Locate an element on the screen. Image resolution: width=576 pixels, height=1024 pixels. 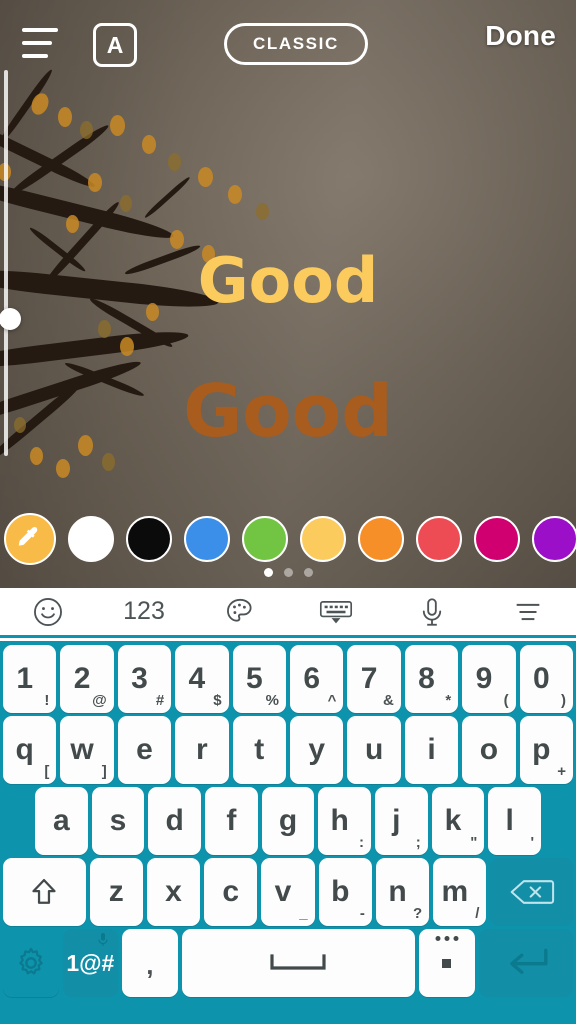
font-style-a-button: A is located at coordinates (115, 45).